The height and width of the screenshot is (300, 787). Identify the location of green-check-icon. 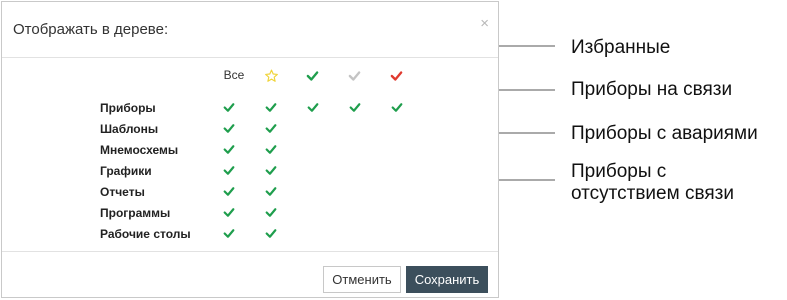
(312, 76).